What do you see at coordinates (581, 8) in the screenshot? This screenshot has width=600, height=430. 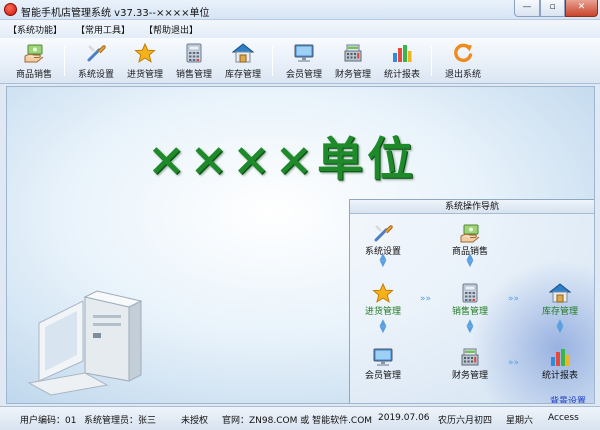 I see `close-button: ✕` at bounding box center [581, 8].